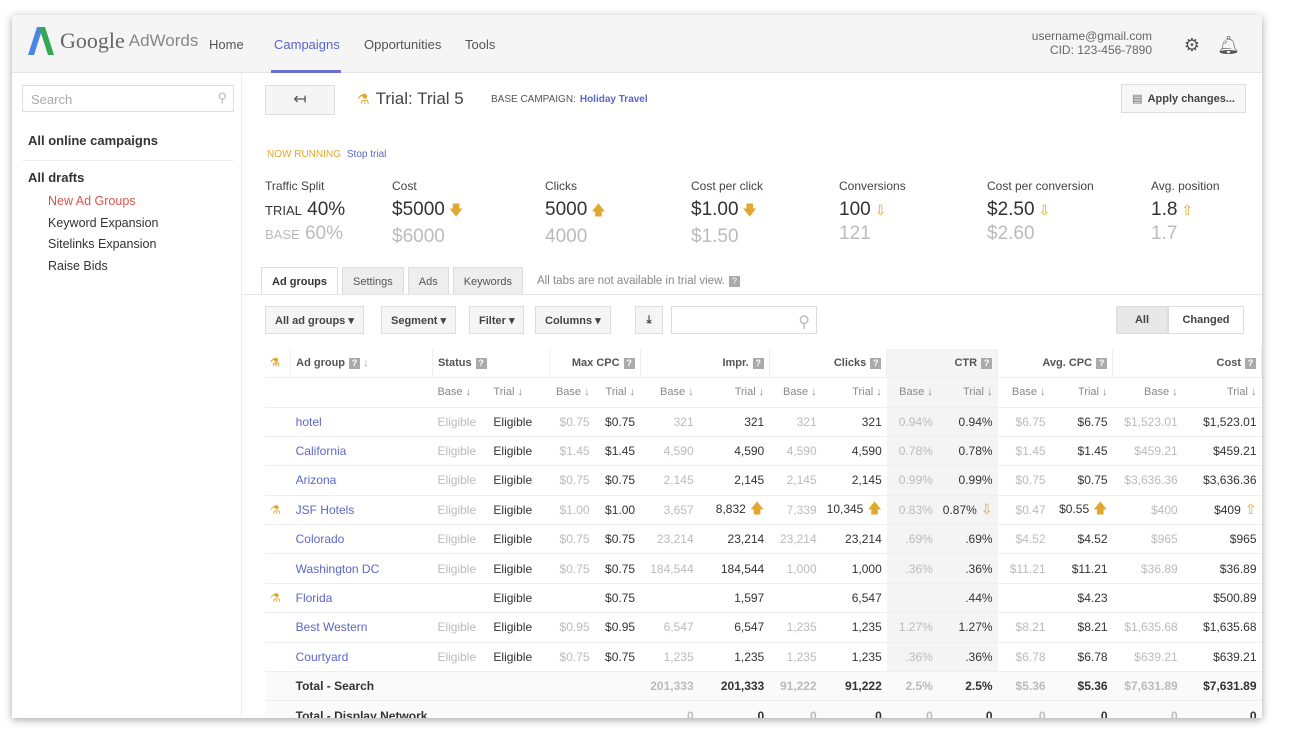 This screenshot has width=1291, height=747. Describe the element at coordinates (649, 320) in the screenshot. I see `download-button: ⤓` at that location.